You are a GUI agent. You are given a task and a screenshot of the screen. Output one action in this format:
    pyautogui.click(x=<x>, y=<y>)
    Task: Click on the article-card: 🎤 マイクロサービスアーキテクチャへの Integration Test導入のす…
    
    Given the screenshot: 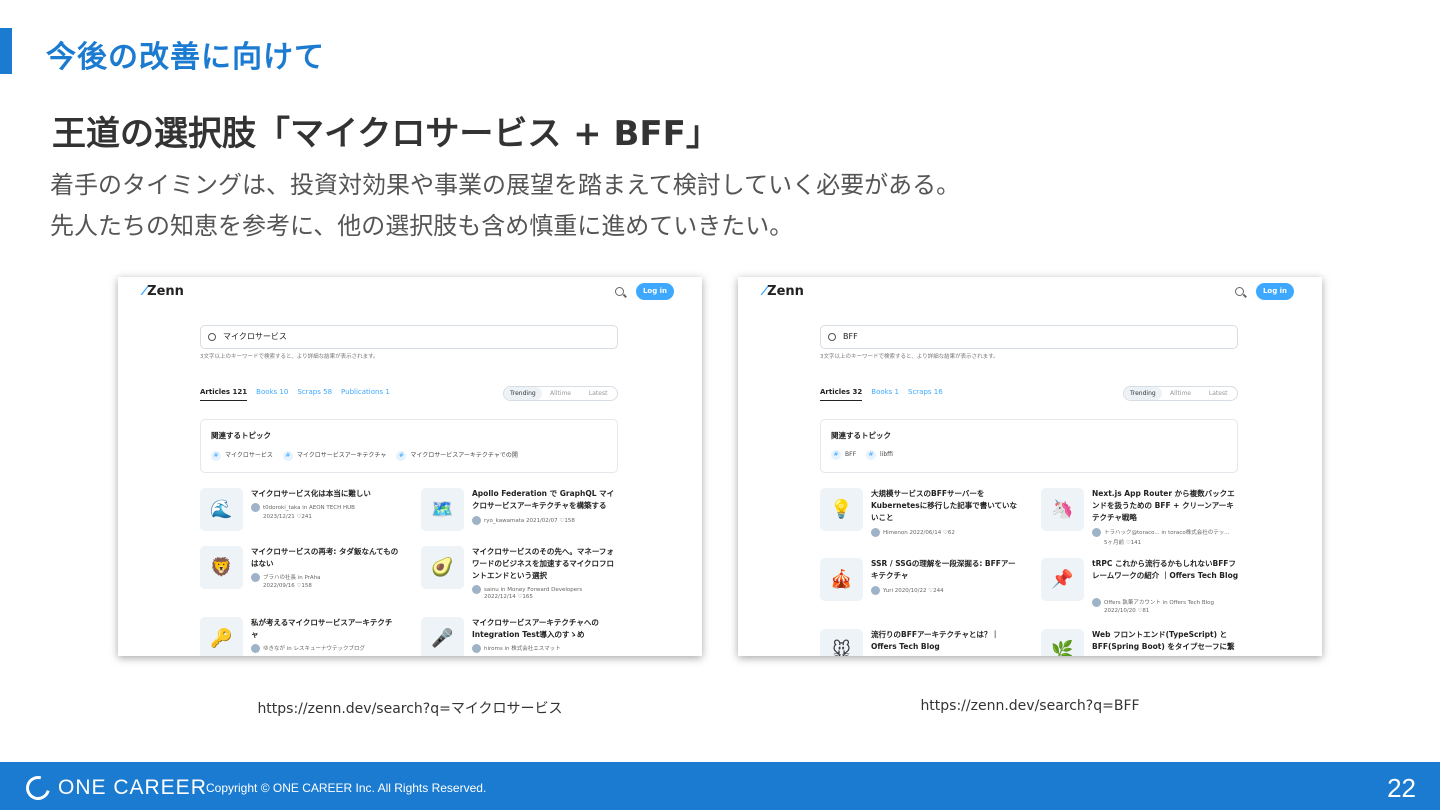 What is the action you would take?
    pyautogui.click(x=521, y=636)
    